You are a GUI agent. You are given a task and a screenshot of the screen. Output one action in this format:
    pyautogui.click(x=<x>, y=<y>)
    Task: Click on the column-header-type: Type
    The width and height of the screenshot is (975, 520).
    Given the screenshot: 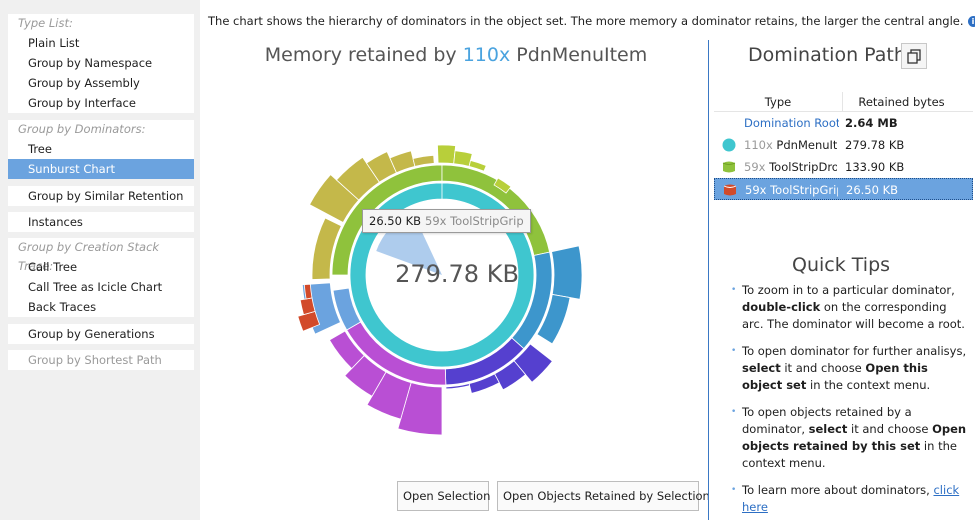 What is the action you would take?
    pyautogui.click(x=778, y=102)
    